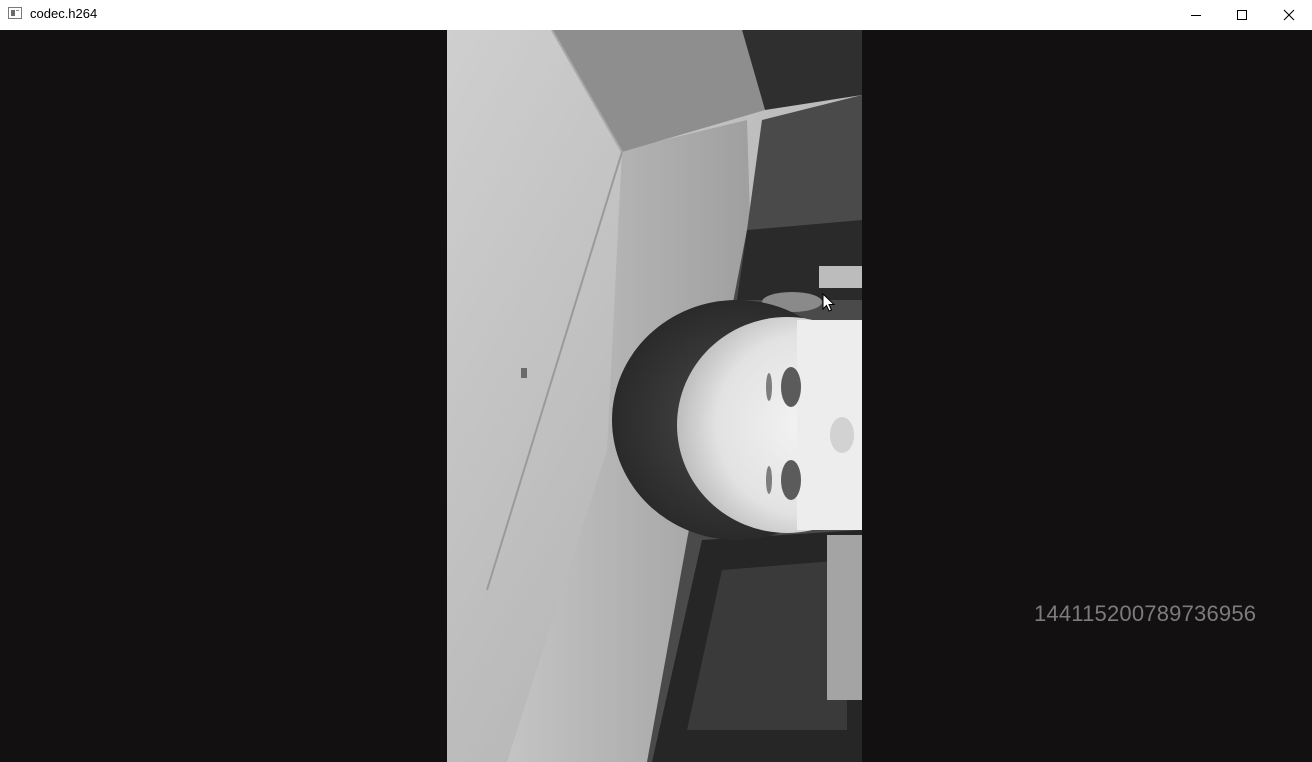 The width and height of the screenshot is (1312, 762). What do you see at coordinates (656, 15) in the screenshot?
I see `title-bar: codec.h264` at bounding box center [656, 15].